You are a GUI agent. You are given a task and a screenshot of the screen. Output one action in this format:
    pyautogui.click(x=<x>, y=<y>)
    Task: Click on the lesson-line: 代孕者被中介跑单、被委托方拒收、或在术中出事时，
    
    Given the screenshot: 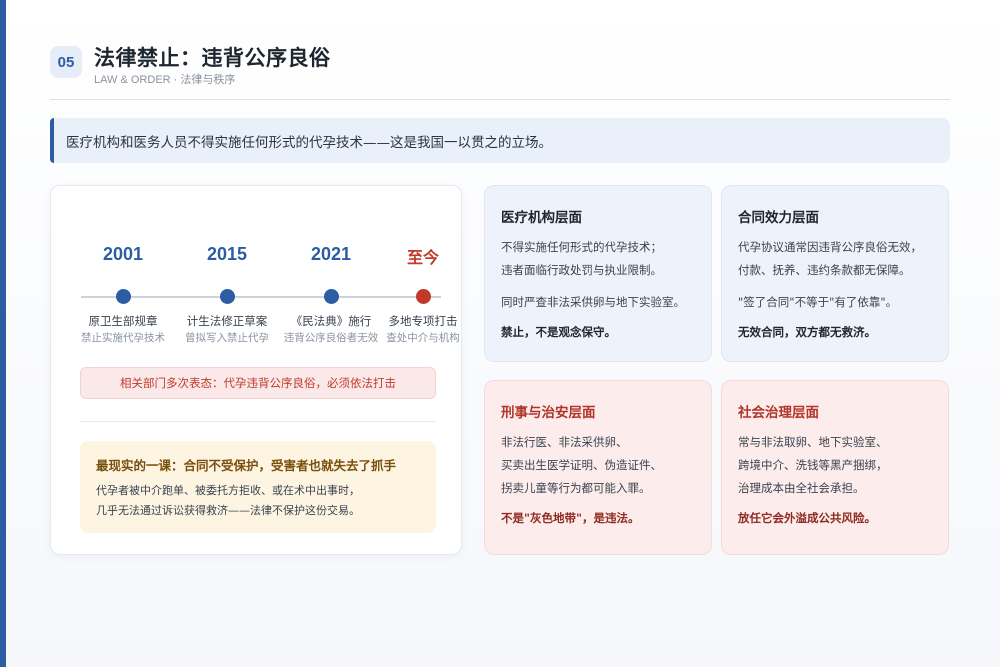 What is the action you would take?
    pyautogui.click(x=228, y=490)
    